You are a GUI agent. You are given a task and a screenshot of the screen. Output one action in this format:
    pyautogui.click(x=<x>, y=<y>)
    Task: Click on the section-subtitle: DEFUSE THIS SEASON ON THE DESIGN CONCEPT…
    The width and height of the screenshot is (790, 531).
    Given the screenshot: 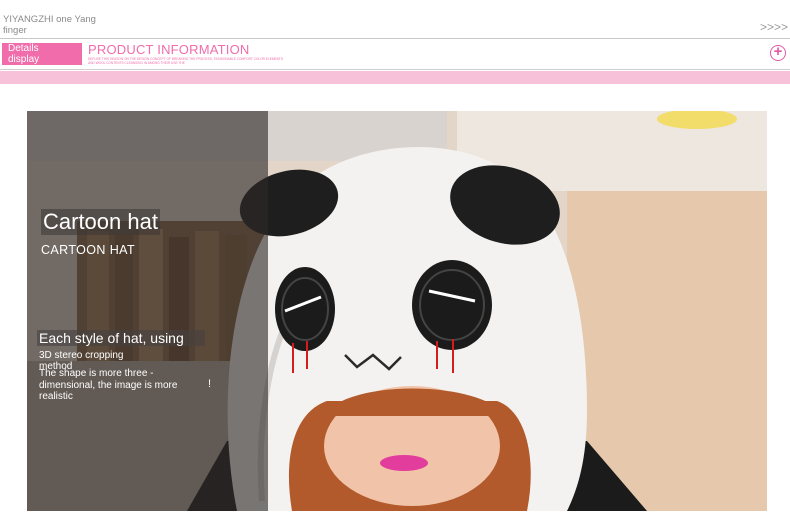 What is the action you would take?
    pyautogui.click(x=186, y=61)
    